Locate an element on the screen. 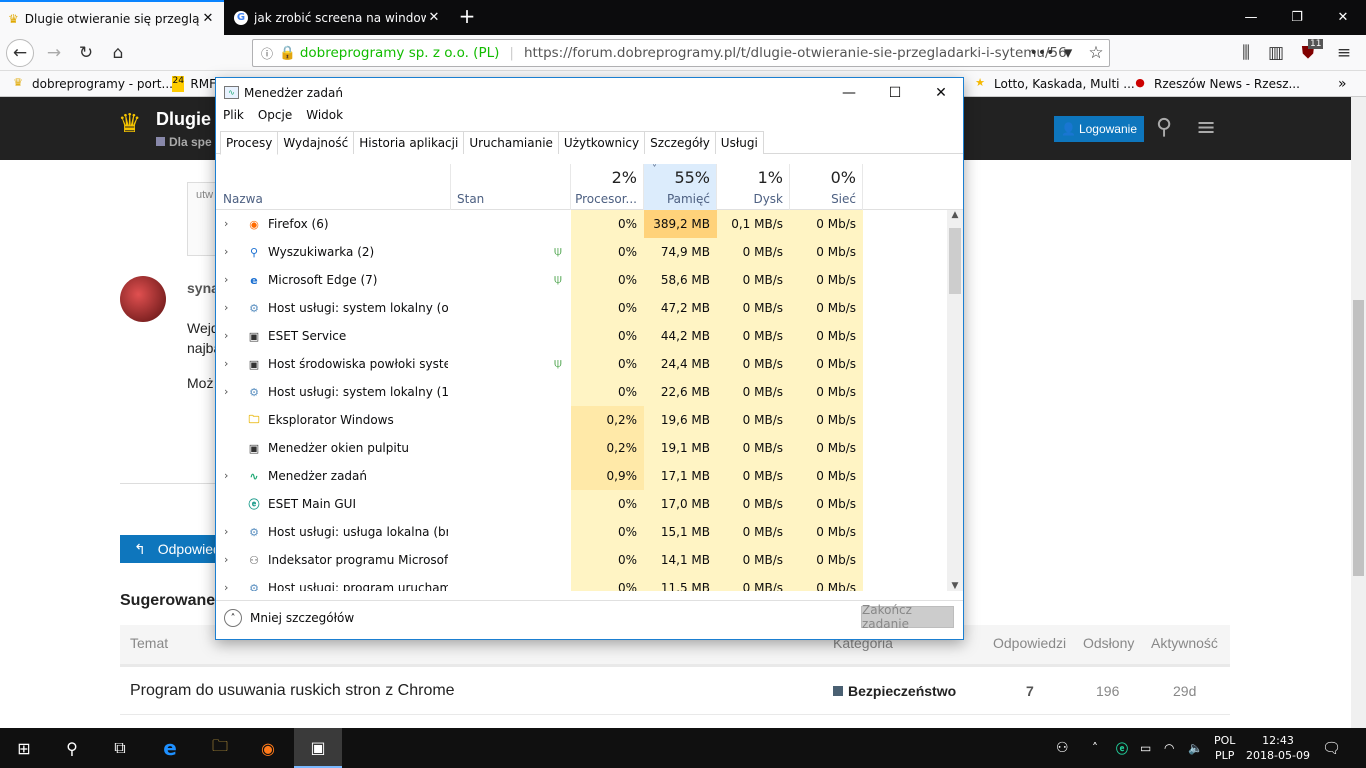 The height and width of the screenshot is (768, 1366). volume-muted-icon: 🔈 is located at coordinates (1195, 748).